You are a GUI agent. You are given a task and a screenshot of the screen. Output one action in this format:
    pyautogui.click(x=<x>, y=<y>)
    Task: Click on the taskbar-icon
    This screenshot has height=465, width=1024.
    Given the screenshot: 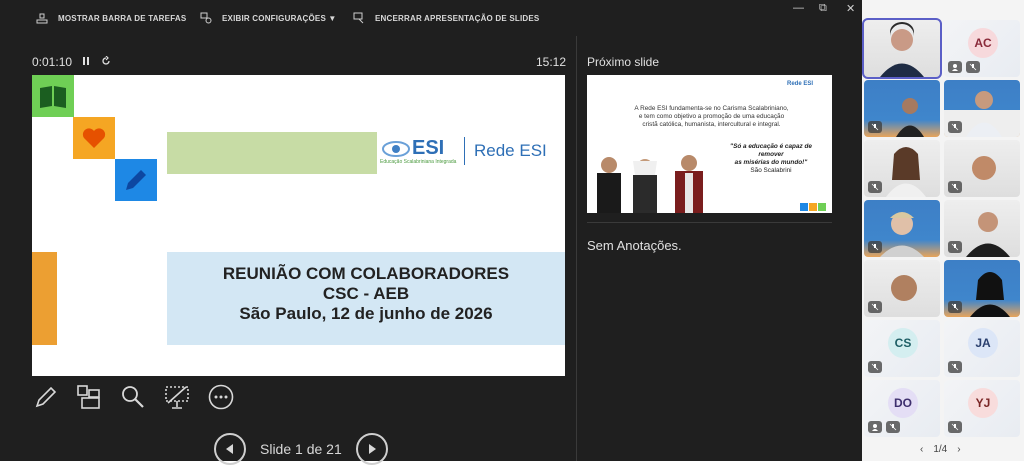 What is the action you would take?
    pyautogui.click(x=42, y=18)
    